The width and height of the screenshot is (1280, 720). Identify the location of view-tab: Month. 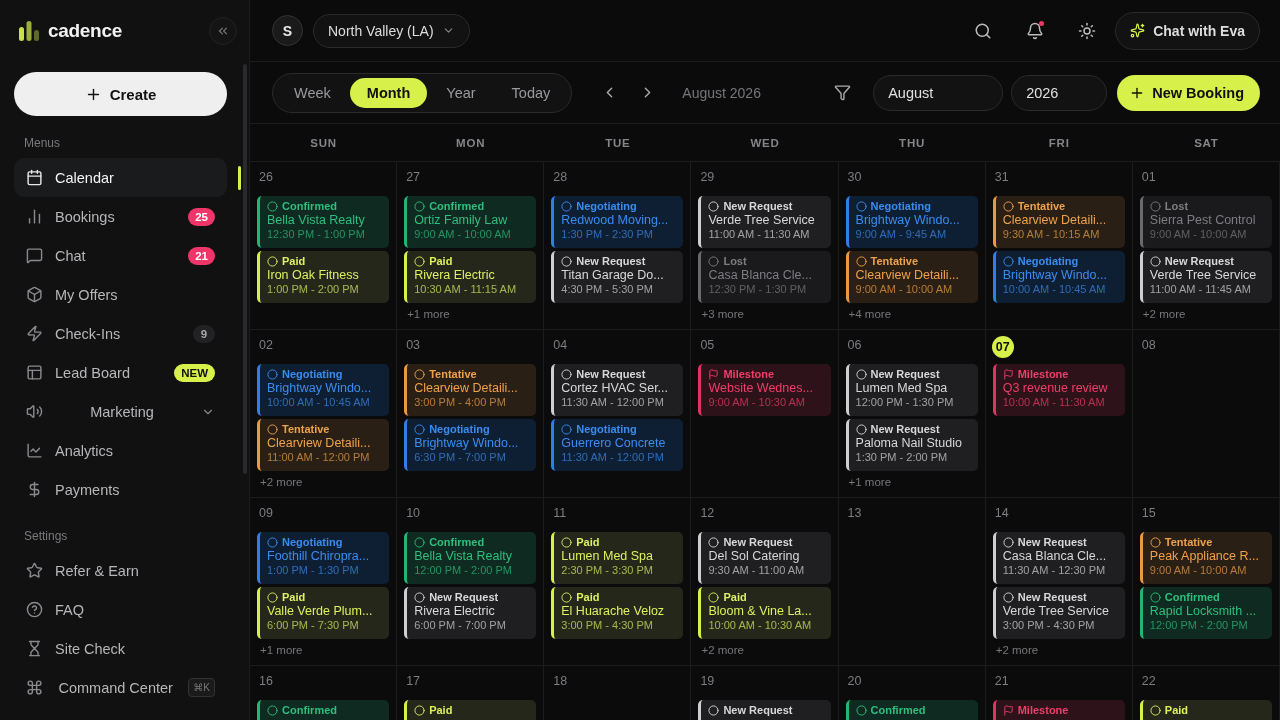
(388, 92).